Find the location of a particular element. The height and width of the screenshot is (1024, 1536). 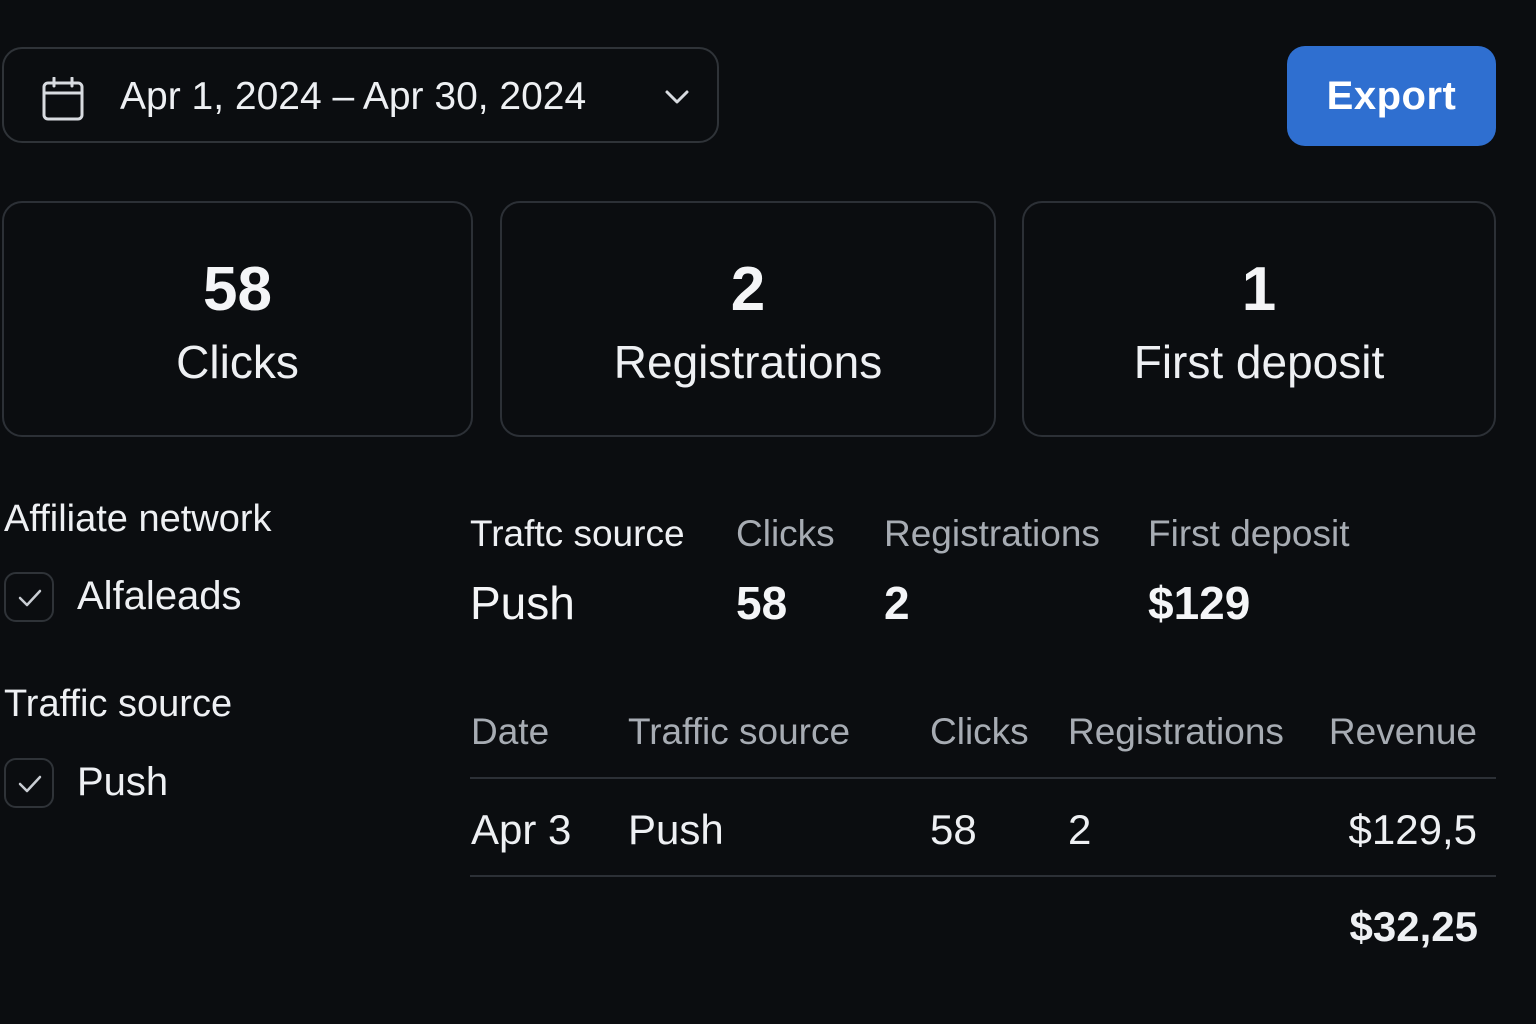

calendar-icon is located at coordinates (63, 98).